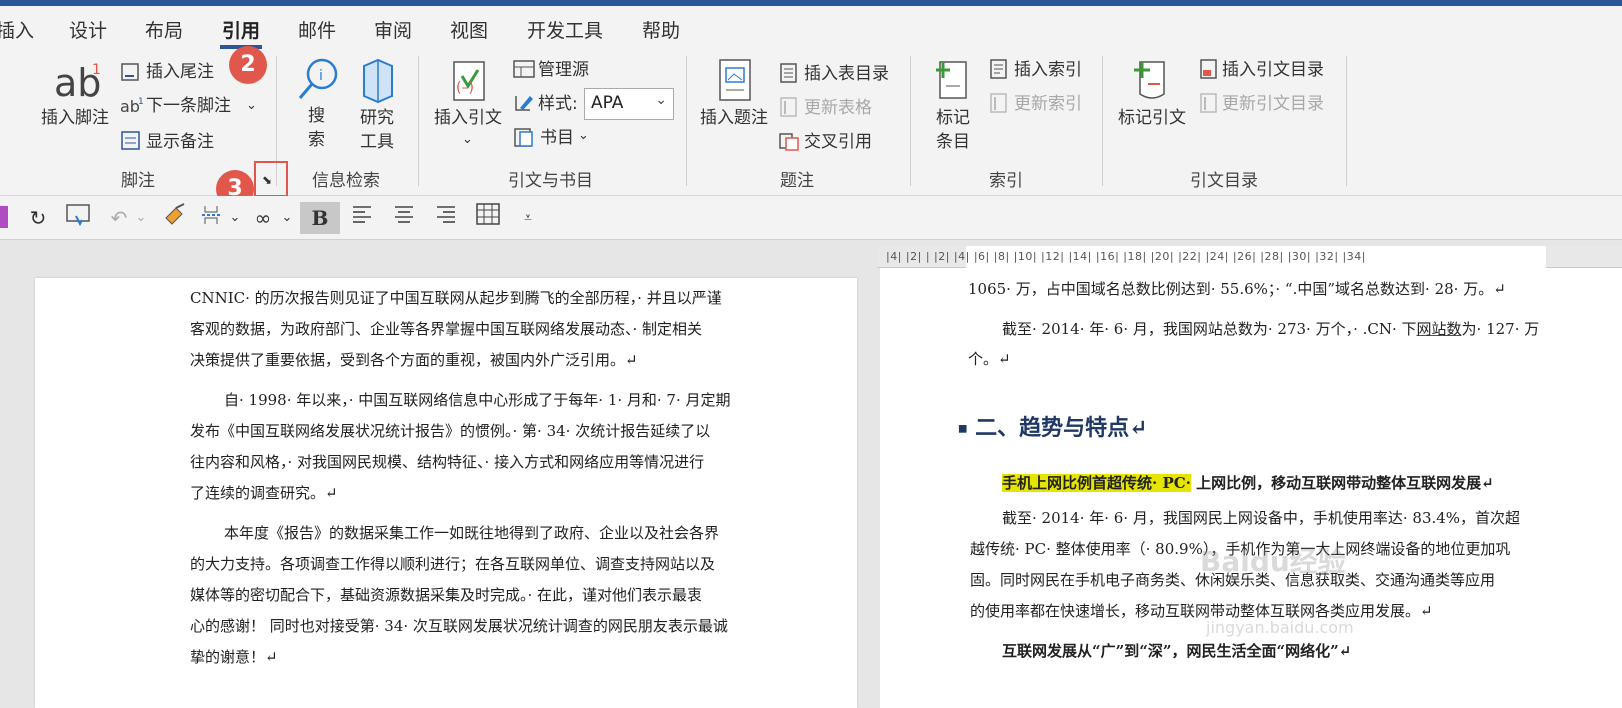  What do you see at coordinates (132, 108) in the screenshot?
I see `next-footnote-icon: ab 1` at bounding box center [132, 108].